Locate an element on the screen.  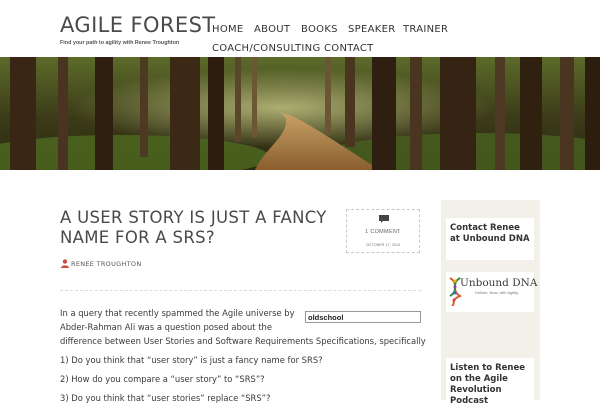
logo-text: Unbound DNA is located at coordinates (499, 283).